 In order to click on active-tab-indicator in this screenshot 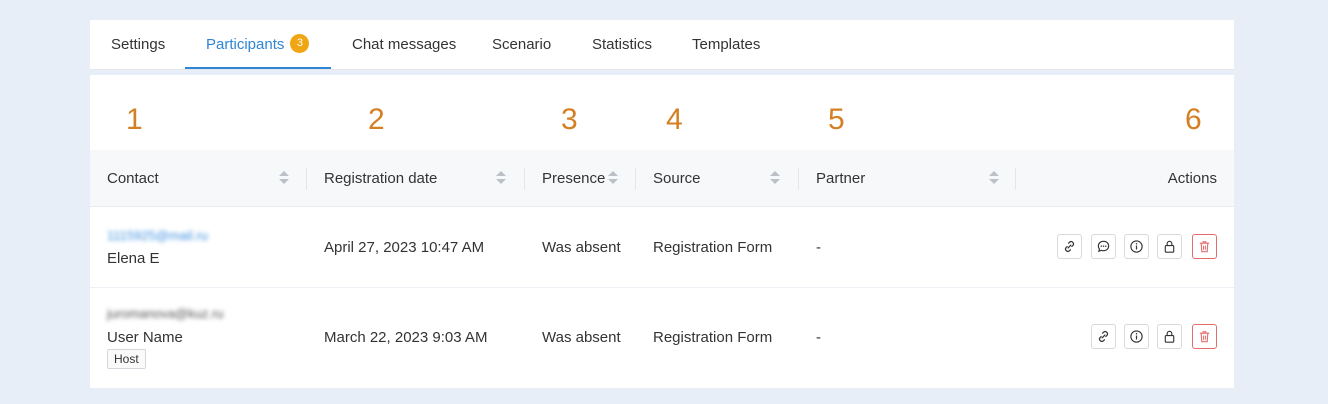, I will do `click(258, 68)`.